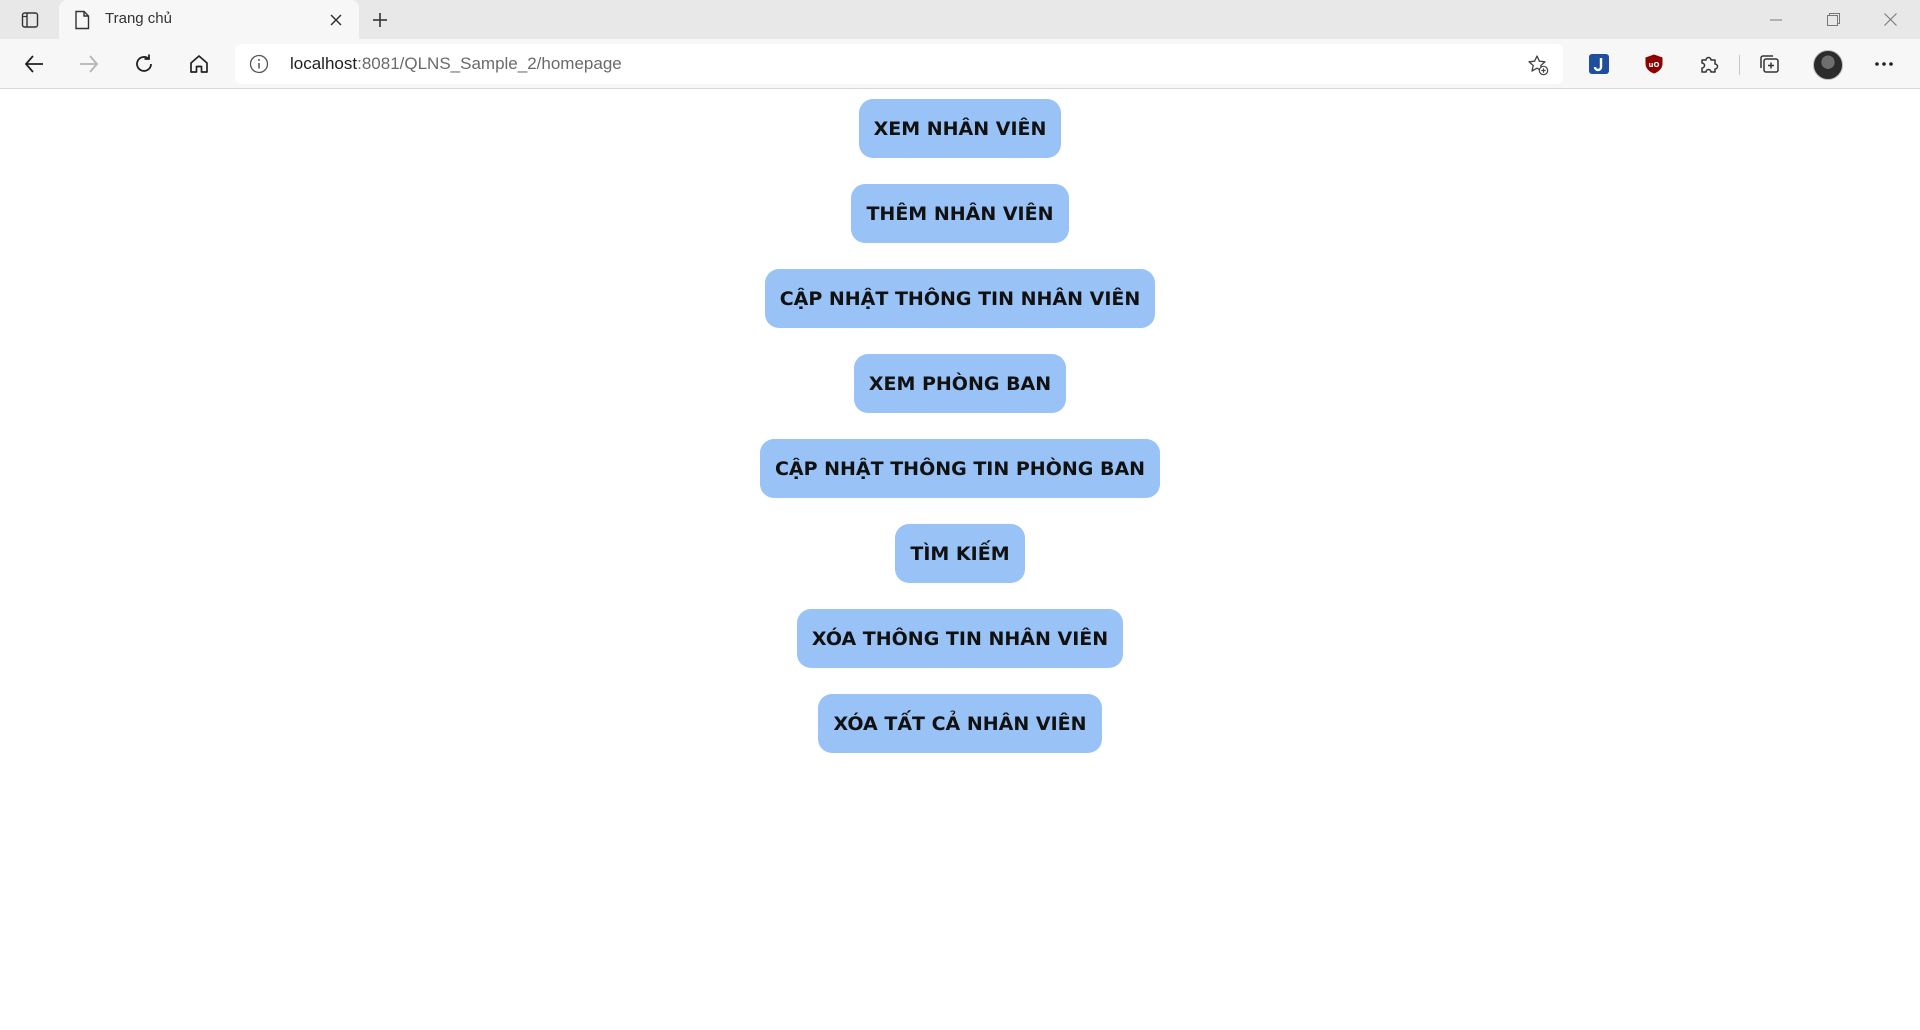 This screenshot has width=1920, height=1030. I want to click on svg-text: uO, so click(1654, 65).